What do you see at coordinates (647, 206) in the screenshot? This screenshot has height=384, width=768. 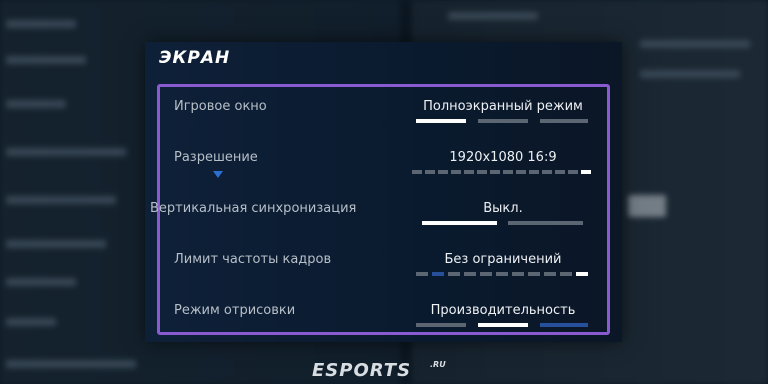 I see `background-button` at bounding box center [647, 206].